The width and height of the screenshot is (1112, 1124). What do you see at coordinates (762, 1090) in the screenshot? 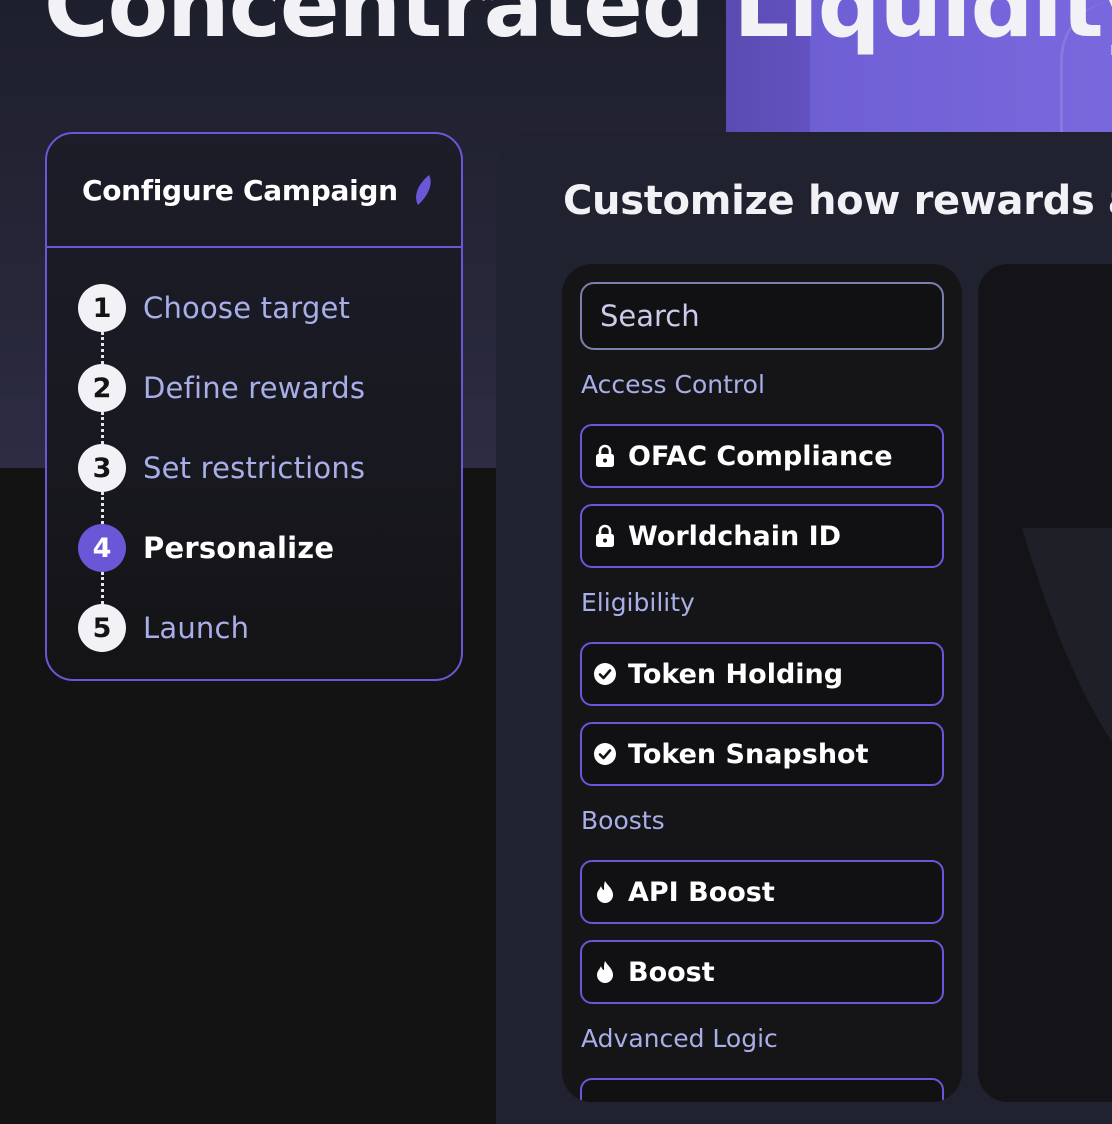
I see `restriction-item-partial` at bounding box center [762, 1090].